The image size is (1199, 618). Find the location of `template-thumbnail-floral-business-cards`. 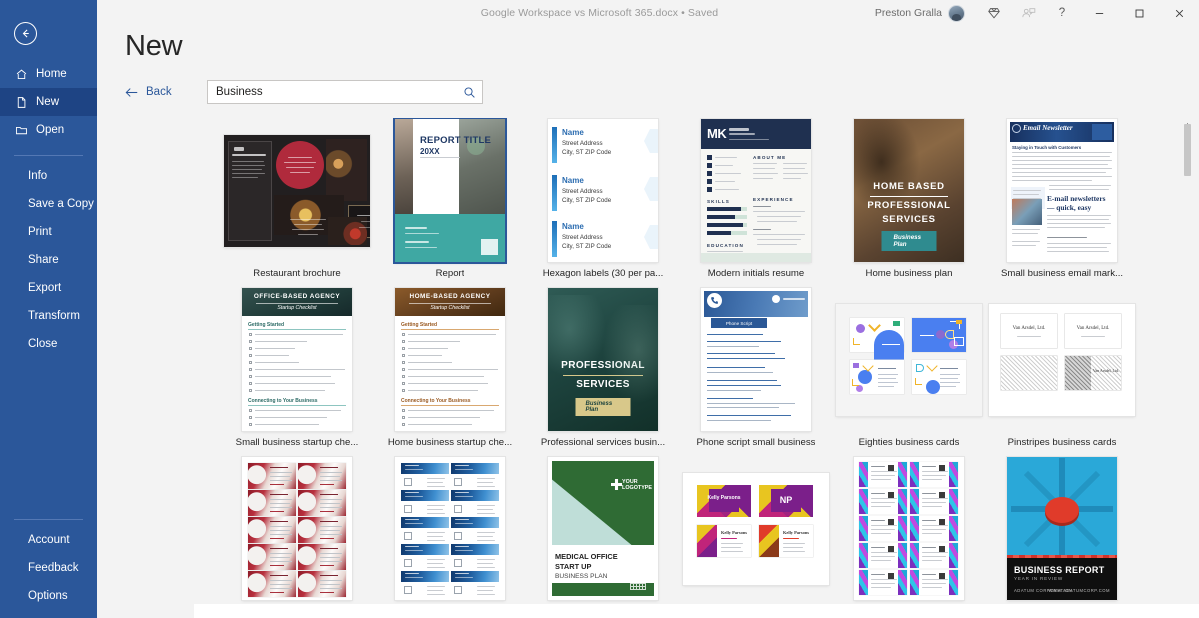

template-thumbnail-floral-business-cards is located at coordinates (297, 528).